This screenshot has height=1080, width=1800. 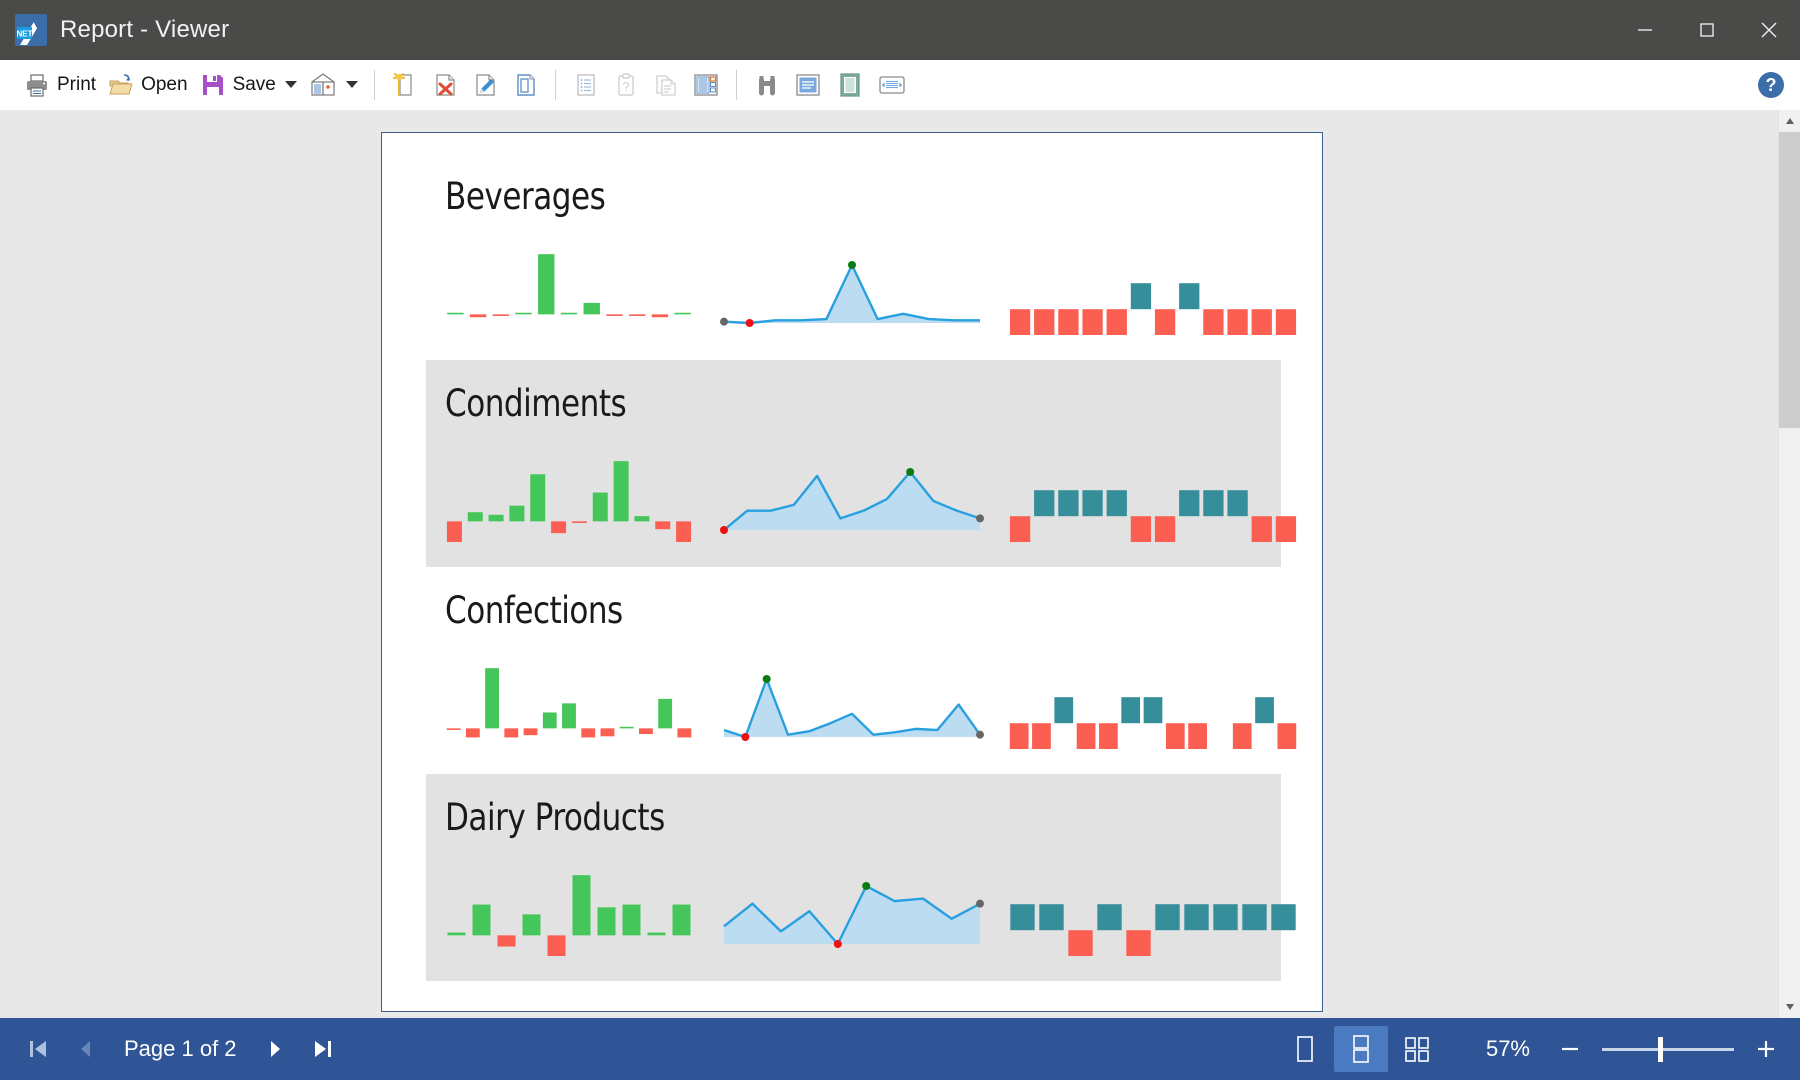 I want to click on scroll-up-button, so click(x=1789, y=121).